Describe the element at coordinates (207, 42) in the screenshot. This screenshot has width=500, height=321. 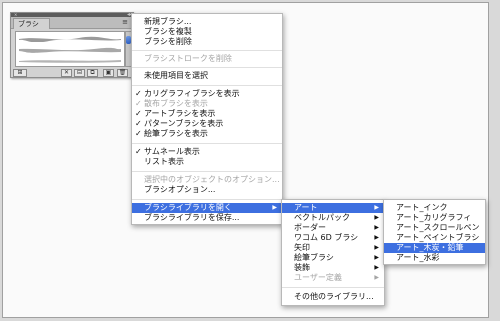
I see `menu-item-delete-brush: ブラシを削除` at that location.